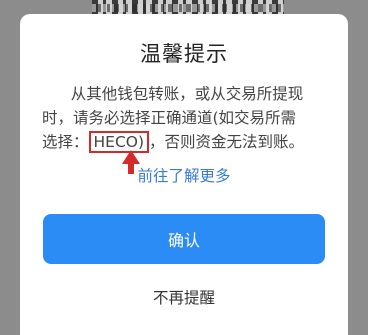 This screenshot has width=368, height=335. Describe the element at coordinates (188, 8) in the screenshot. I see `qr-code-fragment-detail` at that location.